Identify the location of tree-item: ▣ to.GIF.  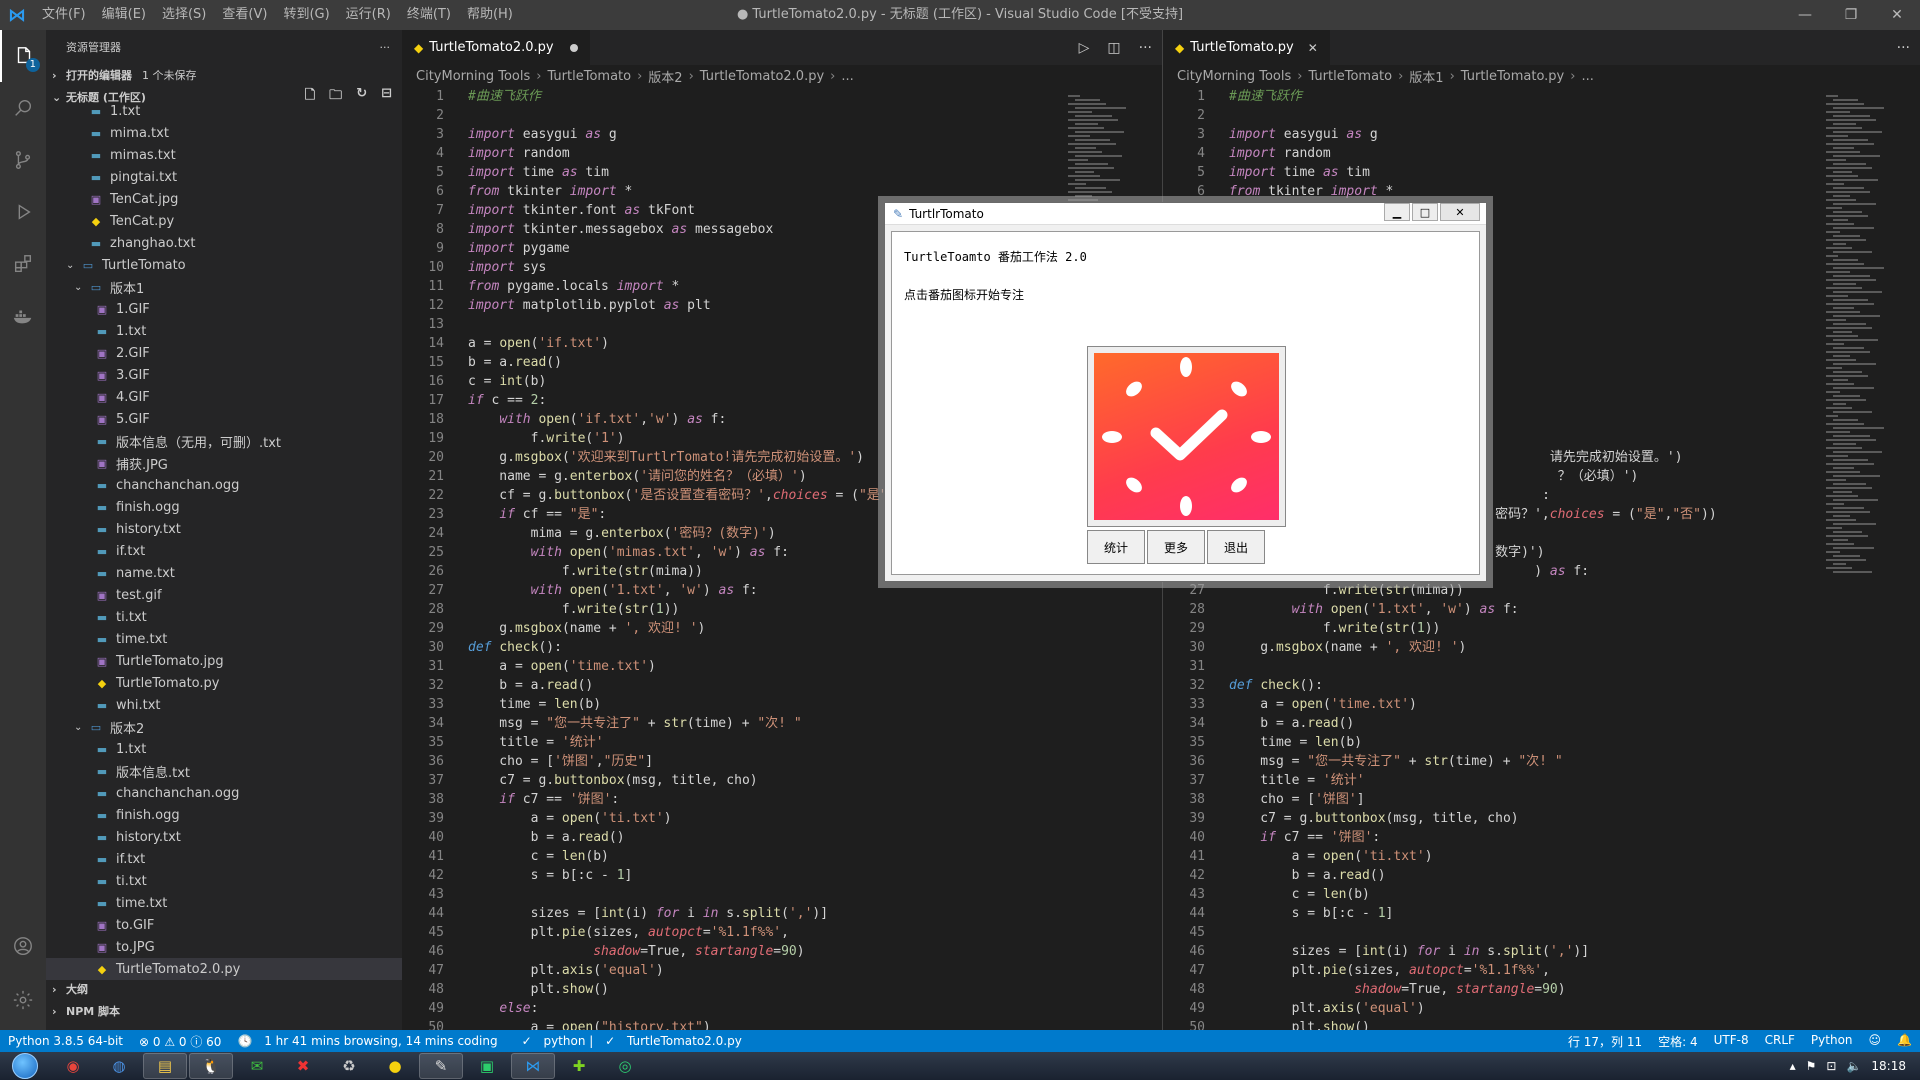
(224, 925).